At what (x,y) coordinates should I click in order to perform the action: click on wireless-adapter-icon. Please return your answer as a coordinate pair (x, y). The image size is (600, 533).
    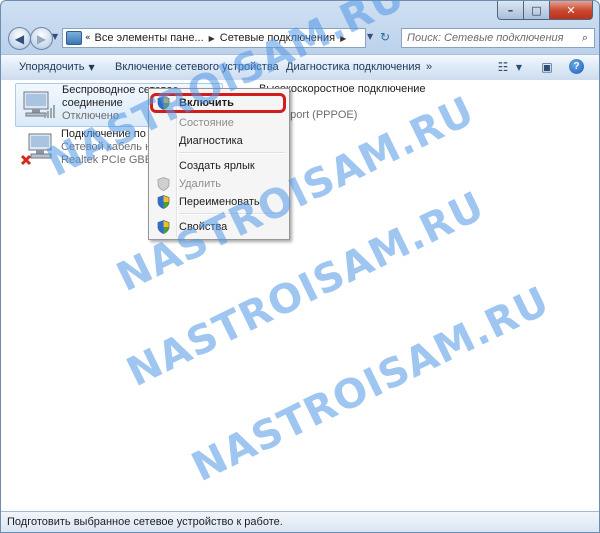
    Looking at the image, I should click on (39, 104).